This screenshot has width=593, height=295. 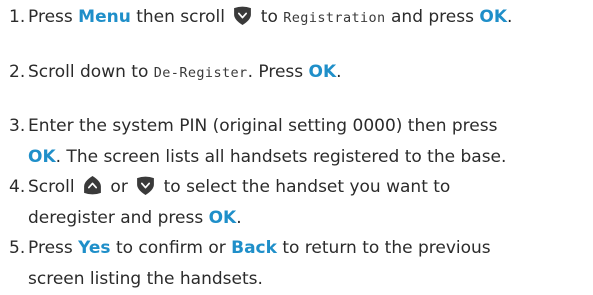 What do you see at coordinates (118, 218) in the screenshot?
I see `step-text: deregister and press` at bounding box center [118, 218].